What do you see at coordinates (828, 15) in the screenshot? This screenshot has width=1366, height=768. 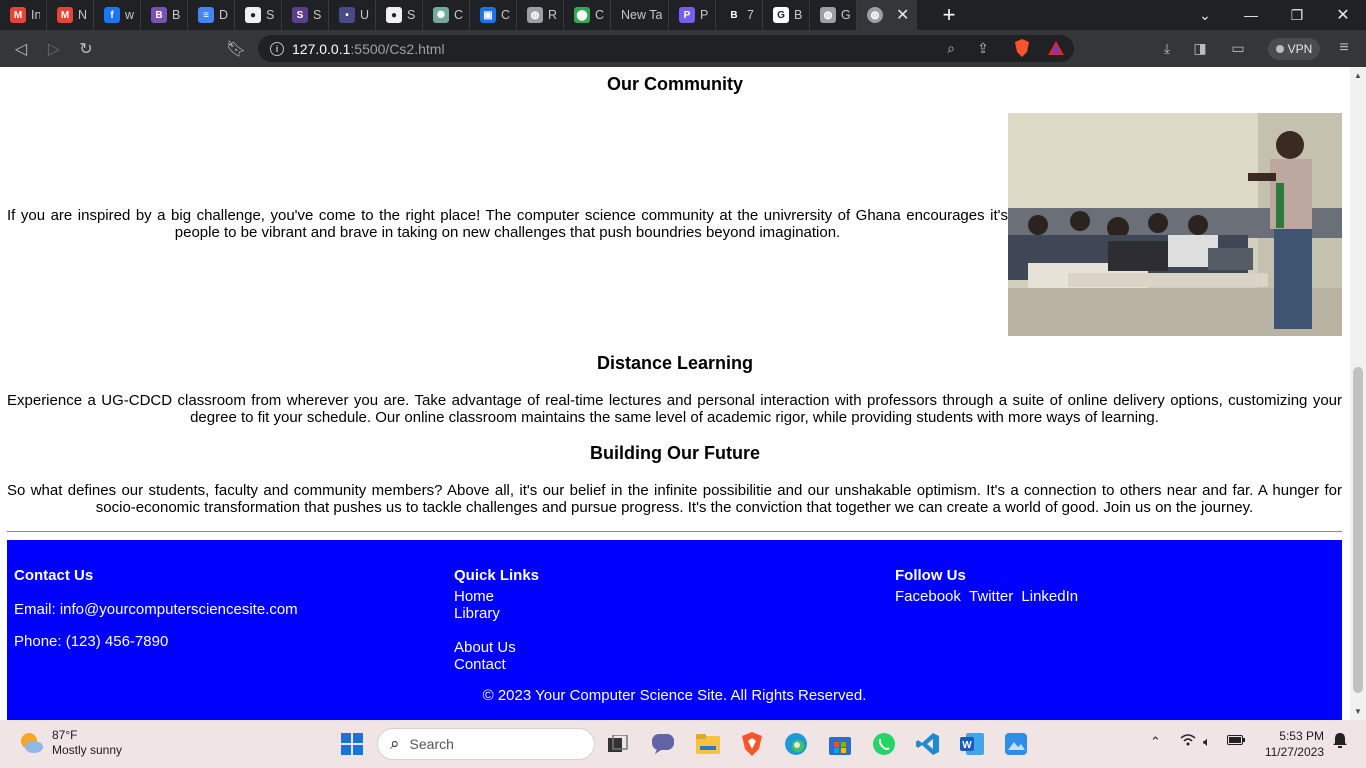 I see `globe-icon: ◍` at bounding box center [828, 15].